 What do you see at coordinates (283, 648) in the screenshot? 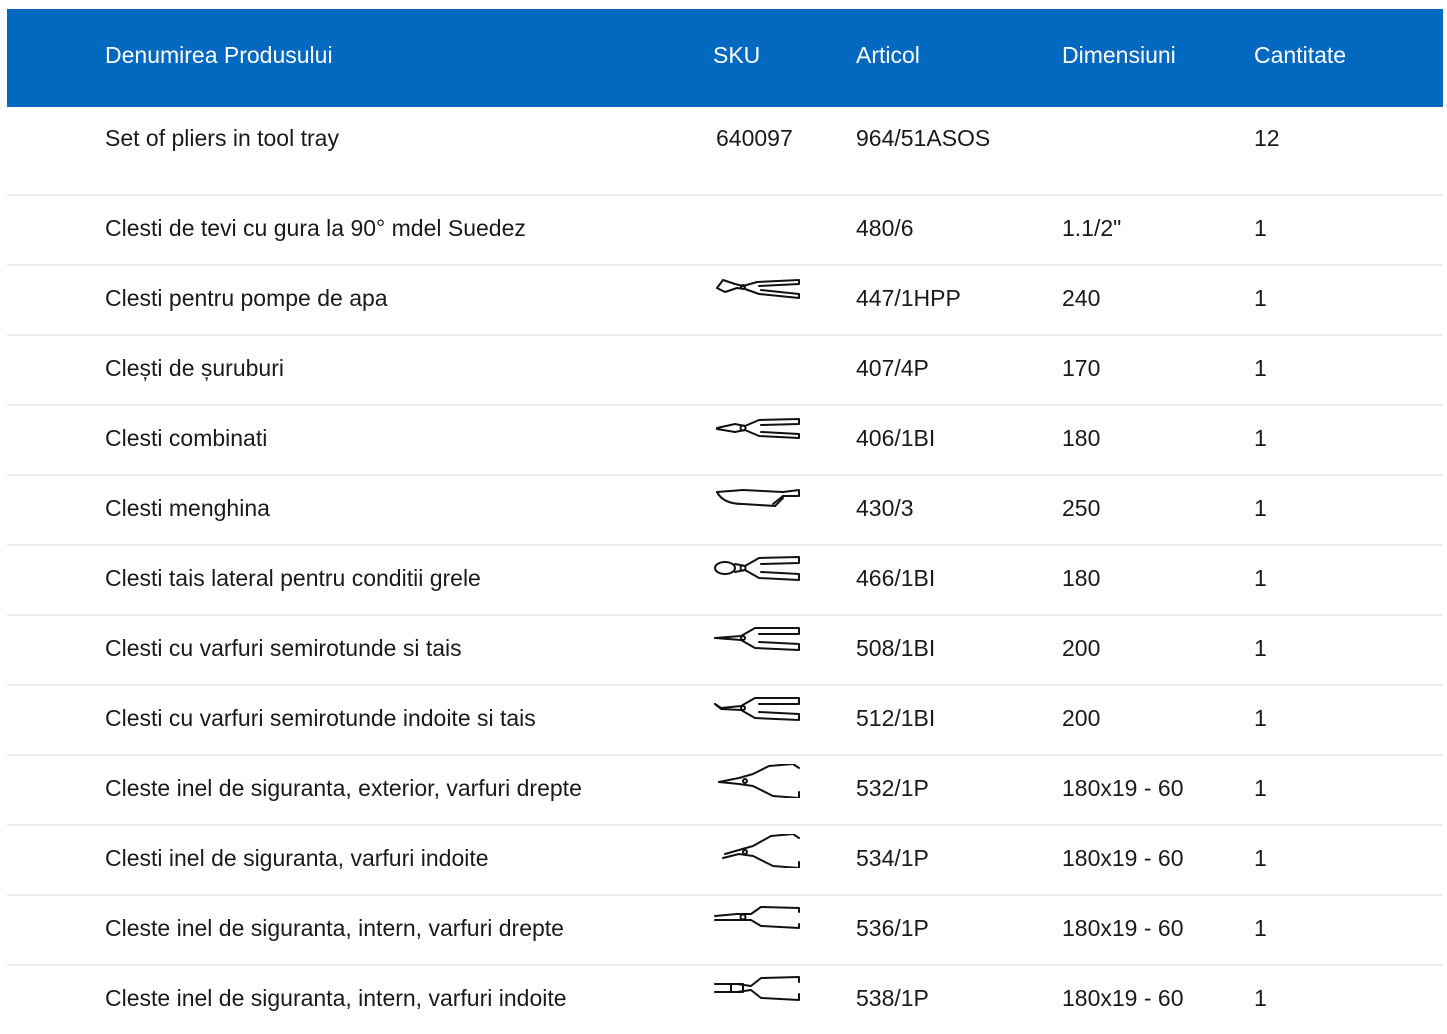
I see `product-name-cell: Clesti cu varfuri semirotunde si tais` at bounding box center [283, 648].